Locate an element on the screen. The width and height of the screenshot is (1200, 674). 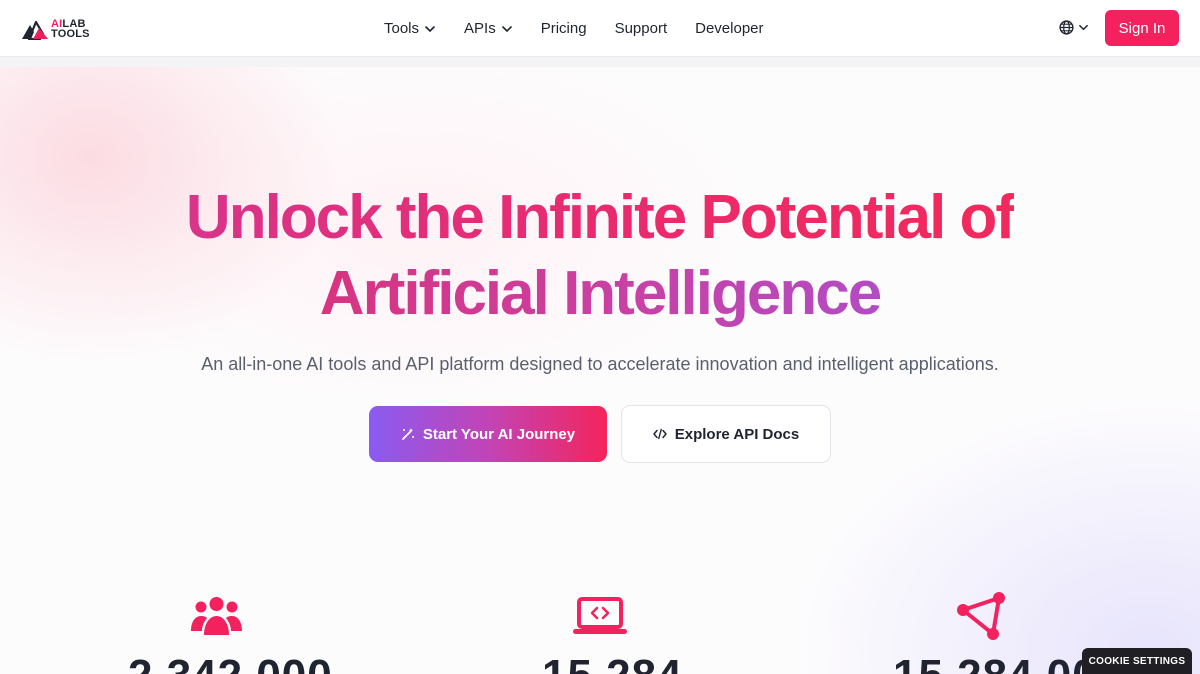
nav-item-label: Support is located at coordinates (641, 28).